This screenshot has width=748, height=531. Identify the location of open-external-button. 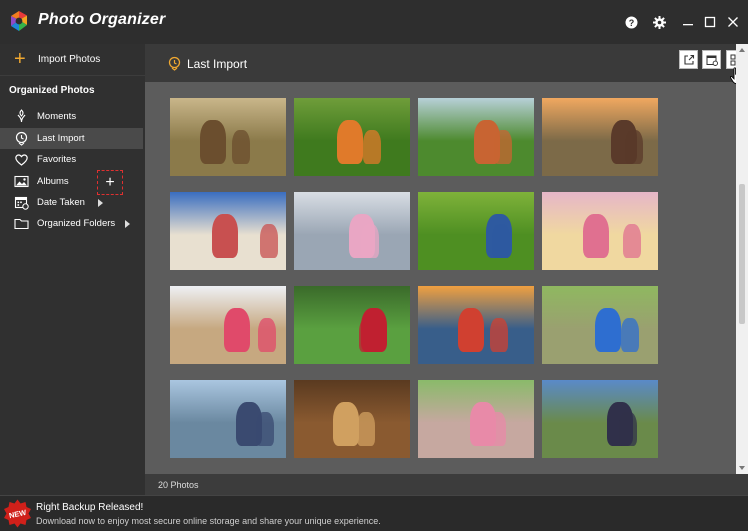
(688, 59).